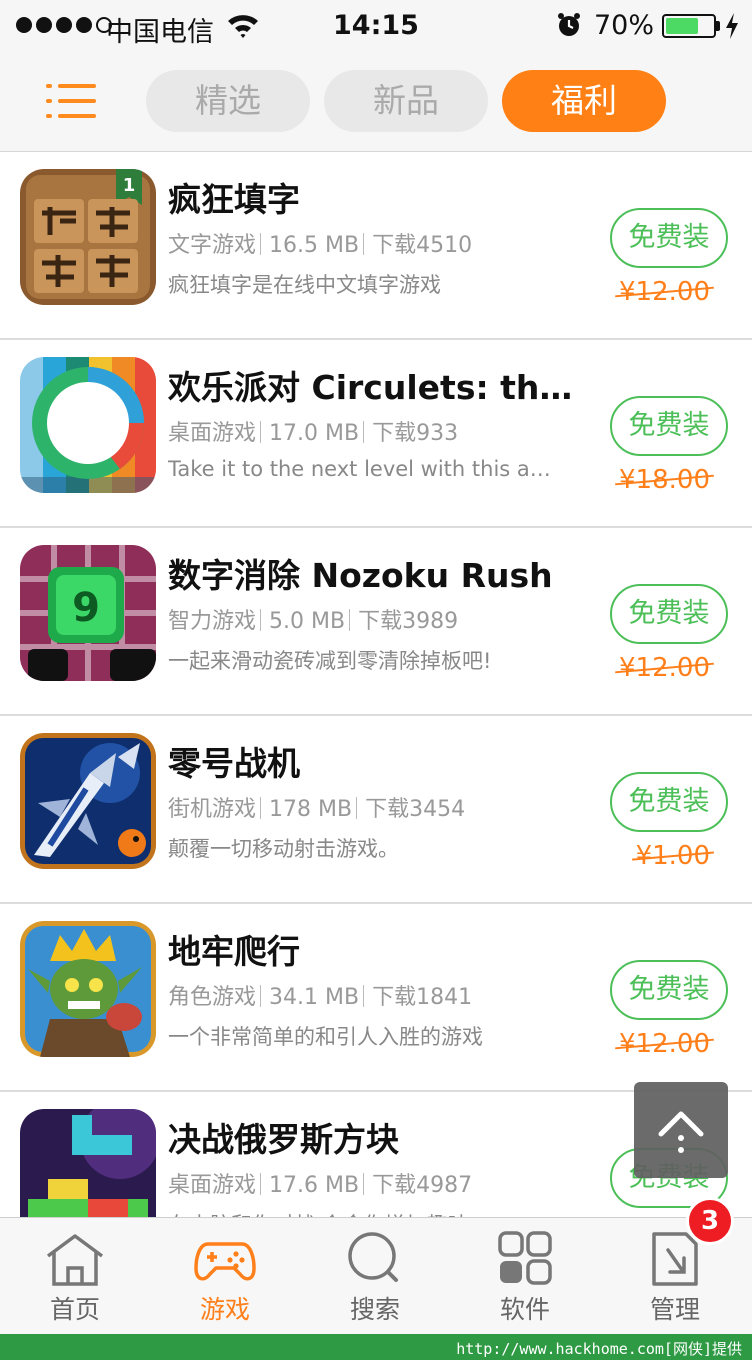 The image size is (752, 1360). I want to click on tetris-blocks-icon, so click(88, 1163).